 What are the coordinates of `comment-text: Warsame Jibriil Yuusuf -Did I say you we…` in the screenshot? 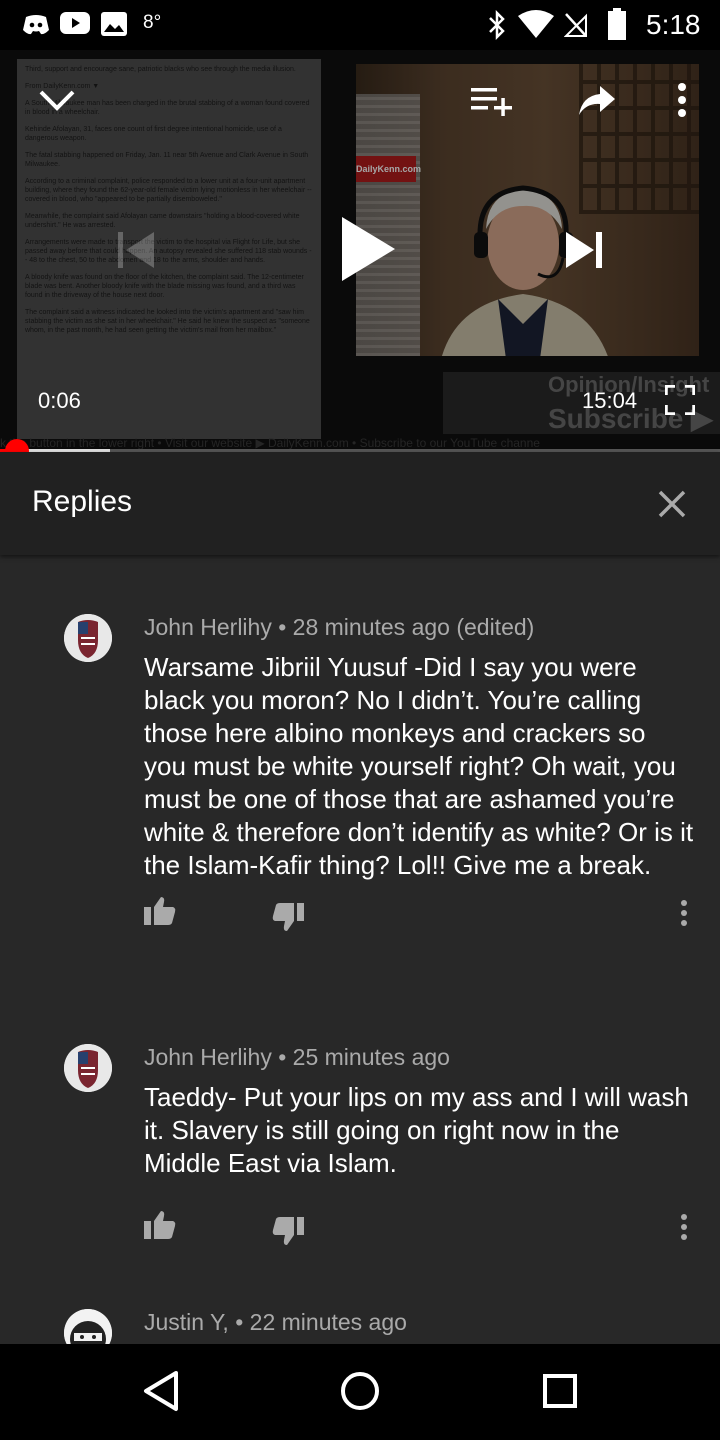 It's located at (419, 766).